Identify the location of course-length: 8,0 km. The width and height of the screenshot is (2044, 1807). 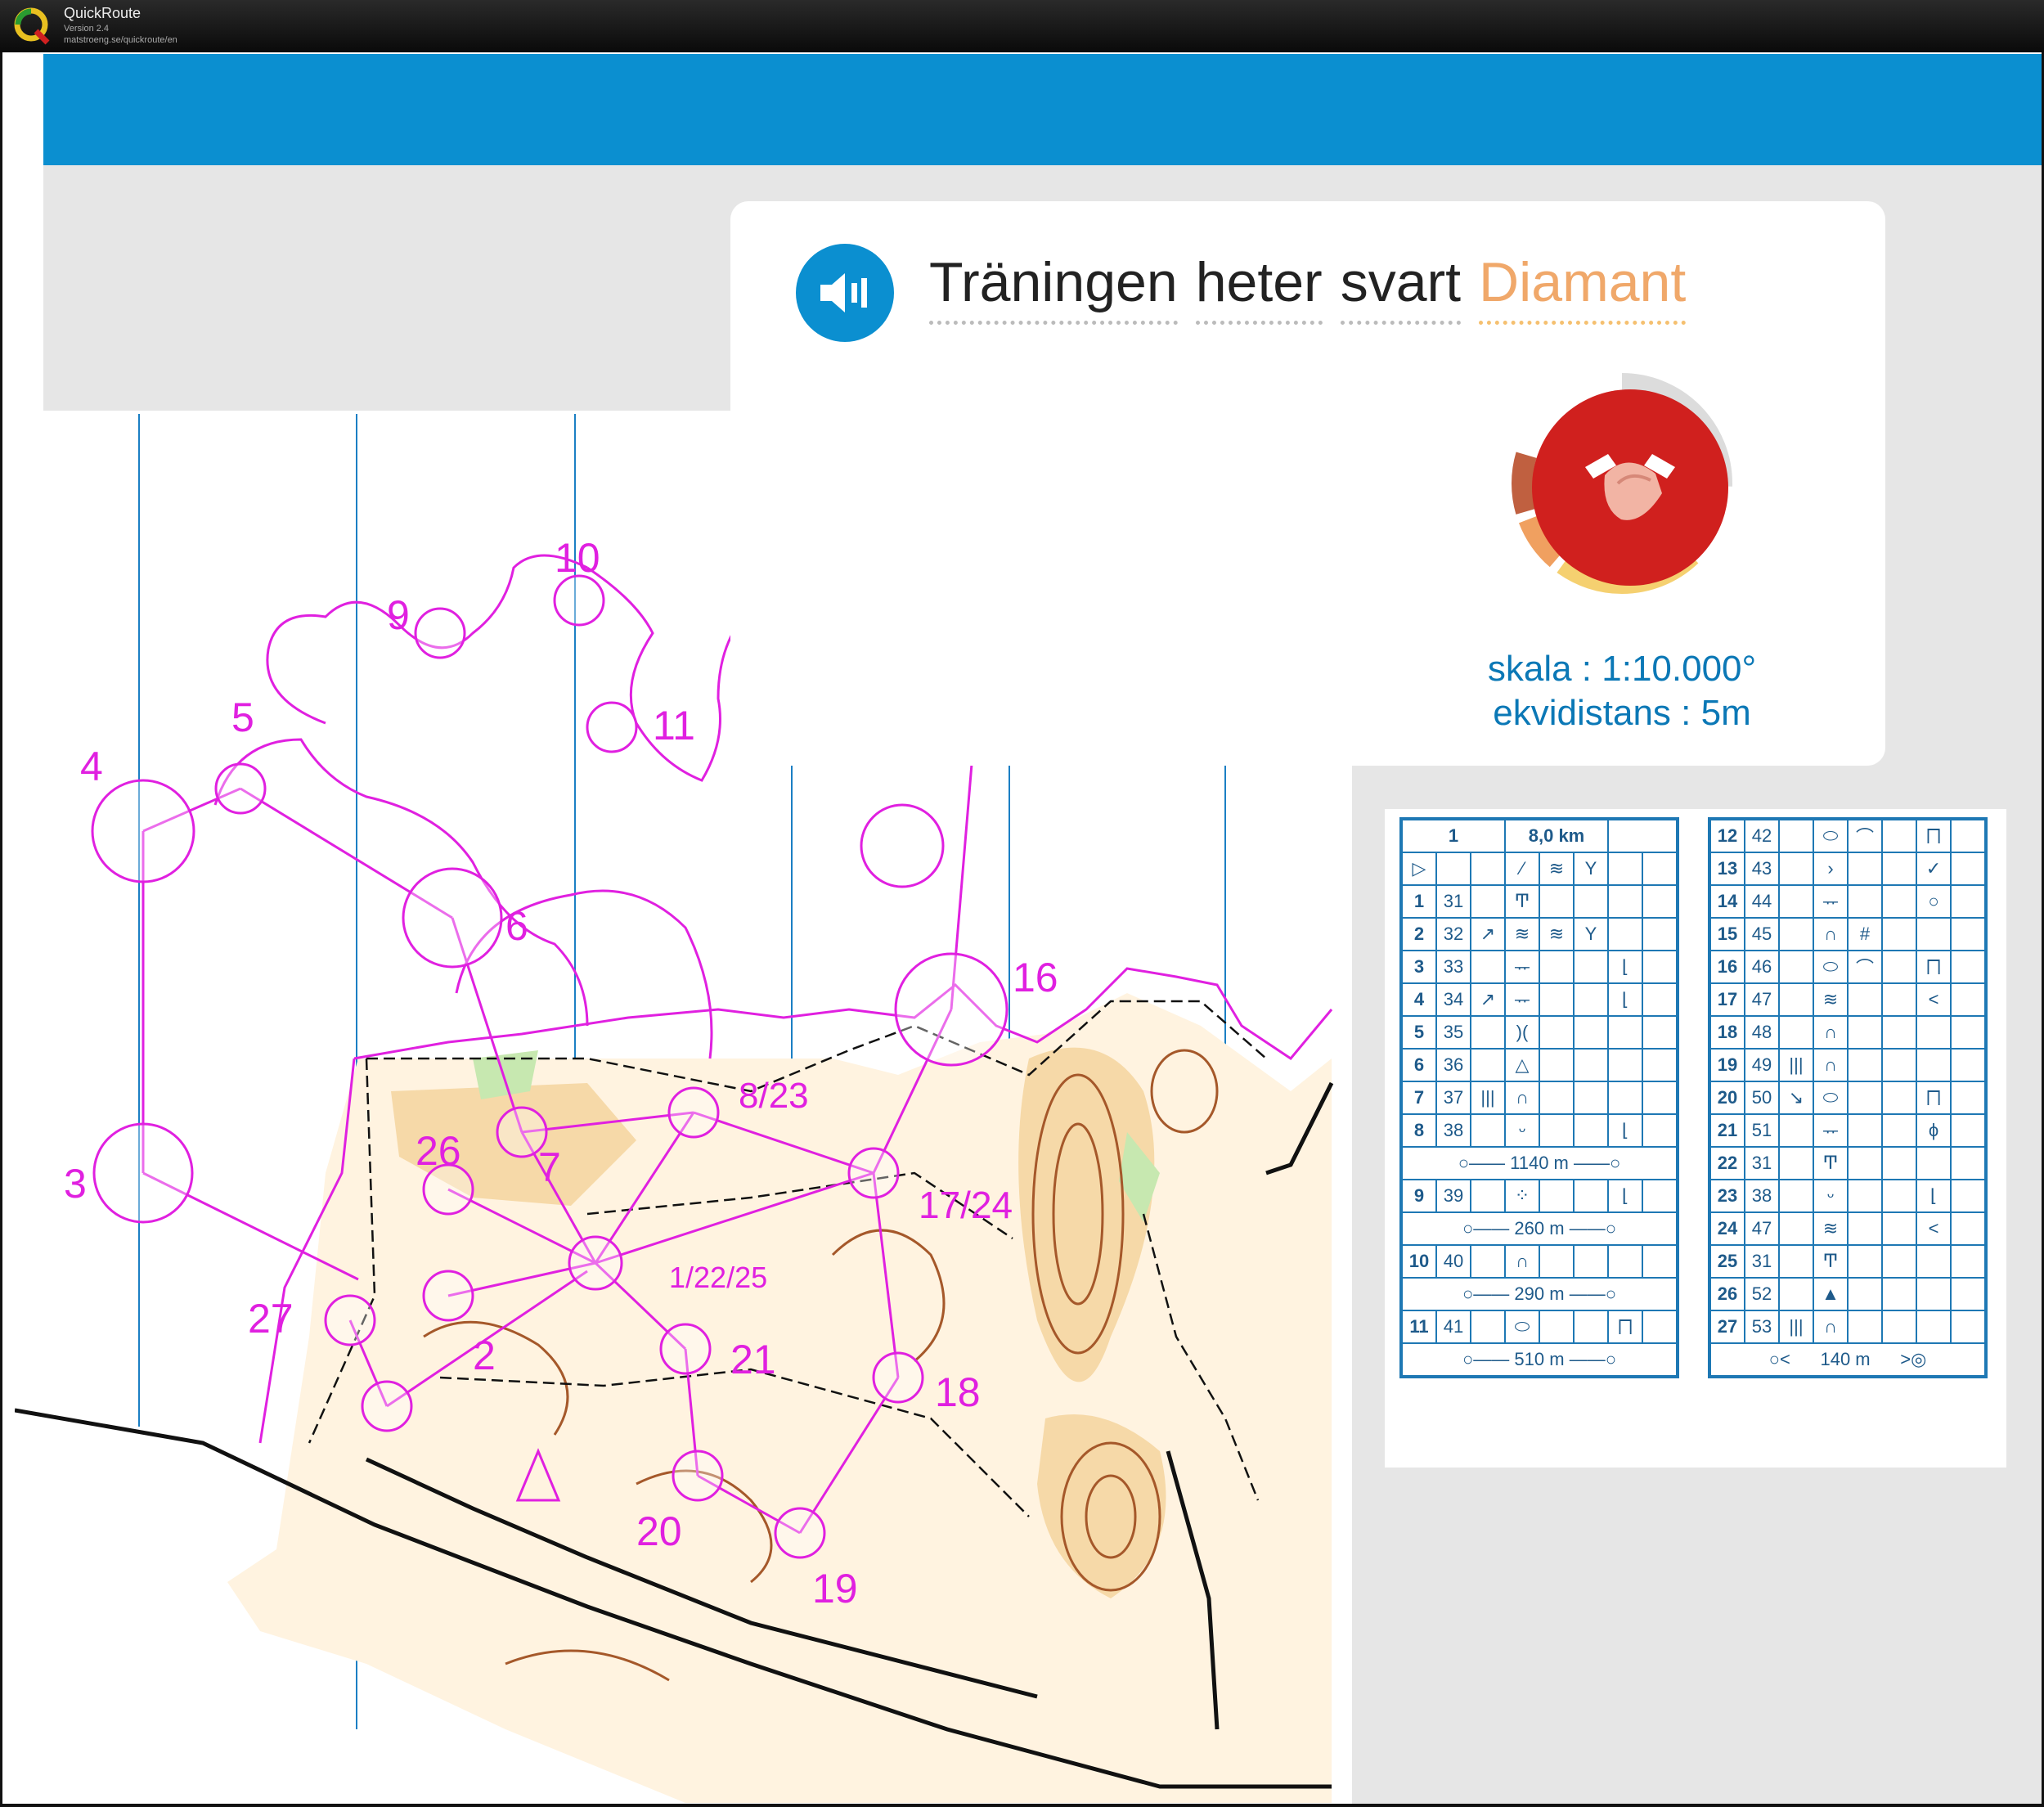
(1556, 835).